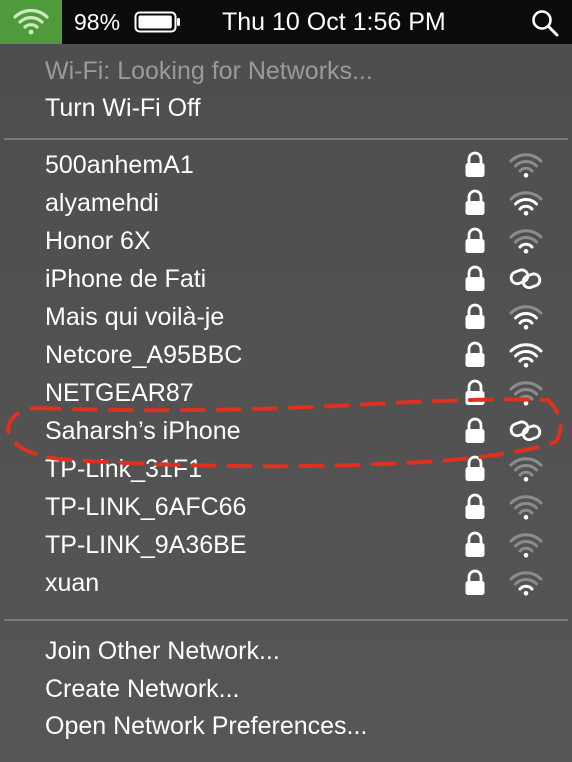  Describe the element at coordinates (286, 469) in the screenshot. I see `network-item: TP-Link_31F1` at that location.